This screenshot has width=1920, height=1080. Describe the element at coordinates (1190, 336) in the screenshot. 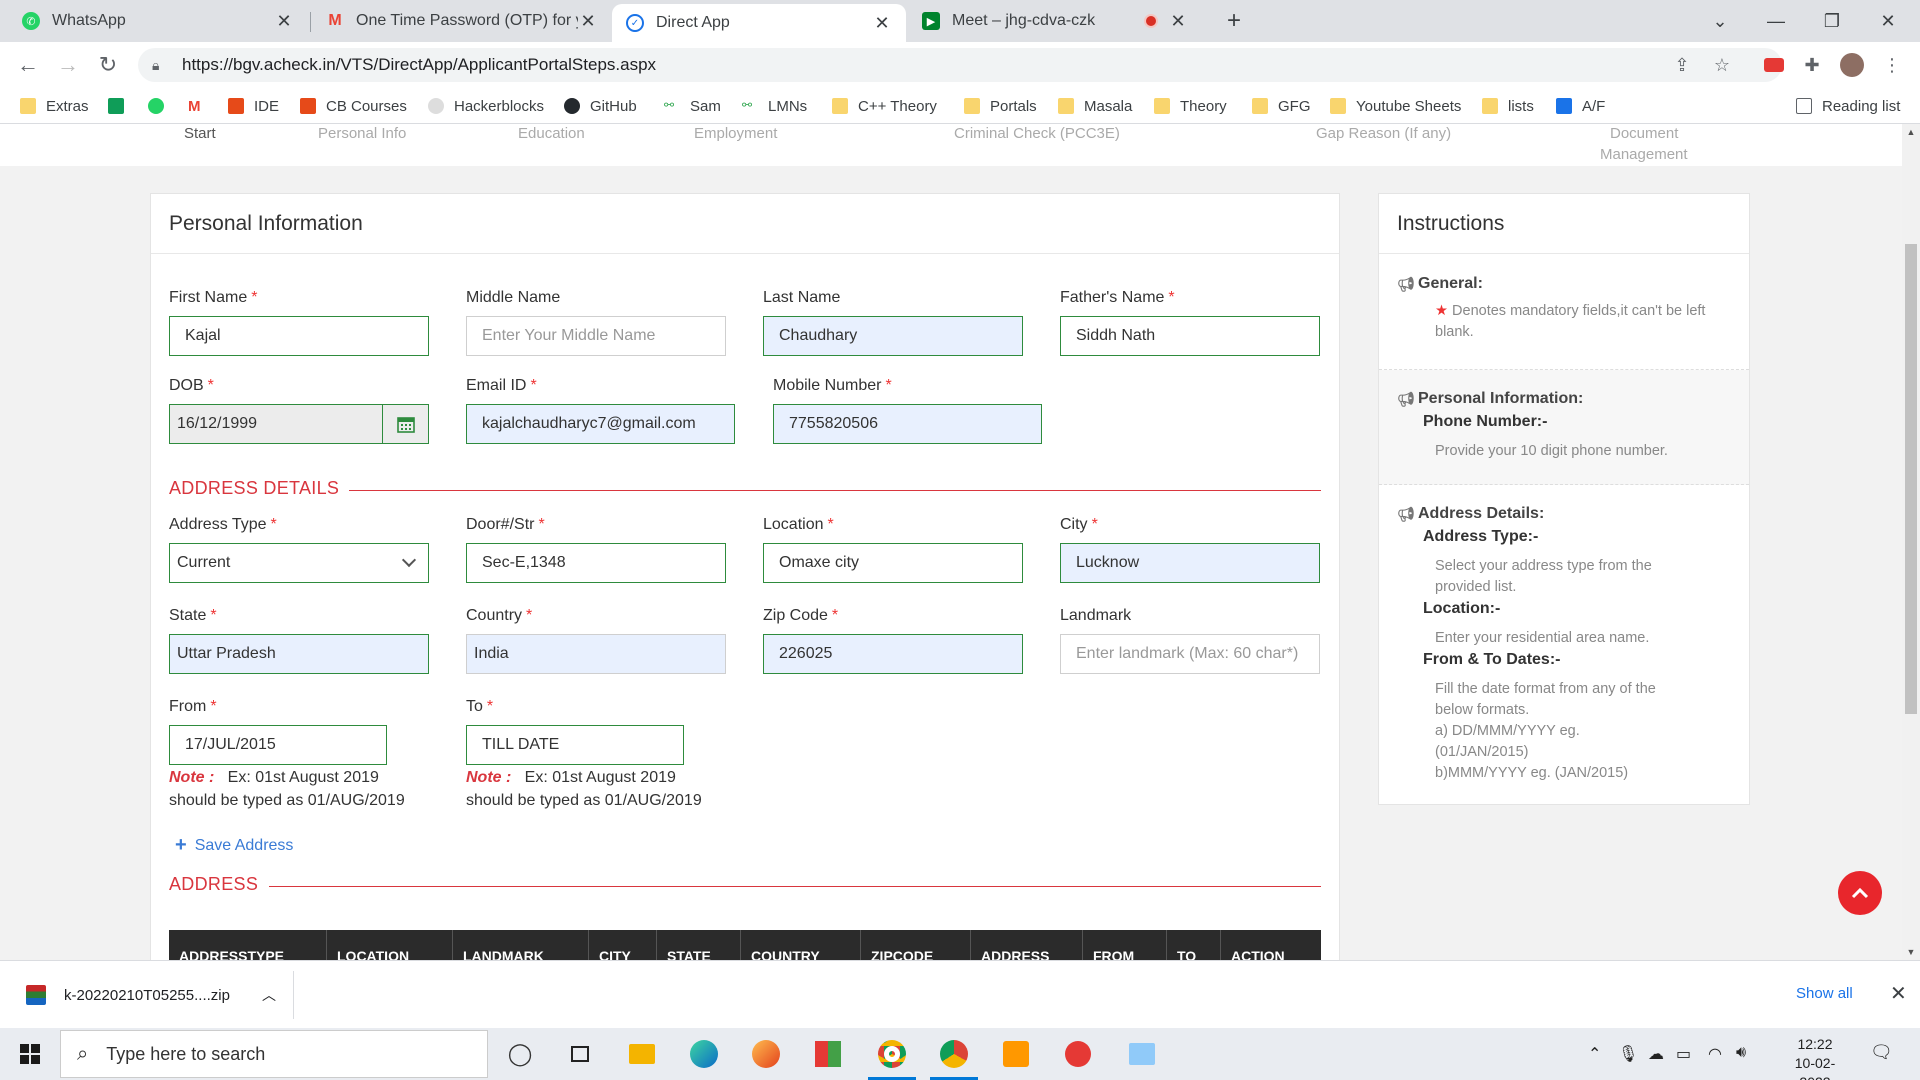

I see `father-name-input: Siddh Nath` at that location.